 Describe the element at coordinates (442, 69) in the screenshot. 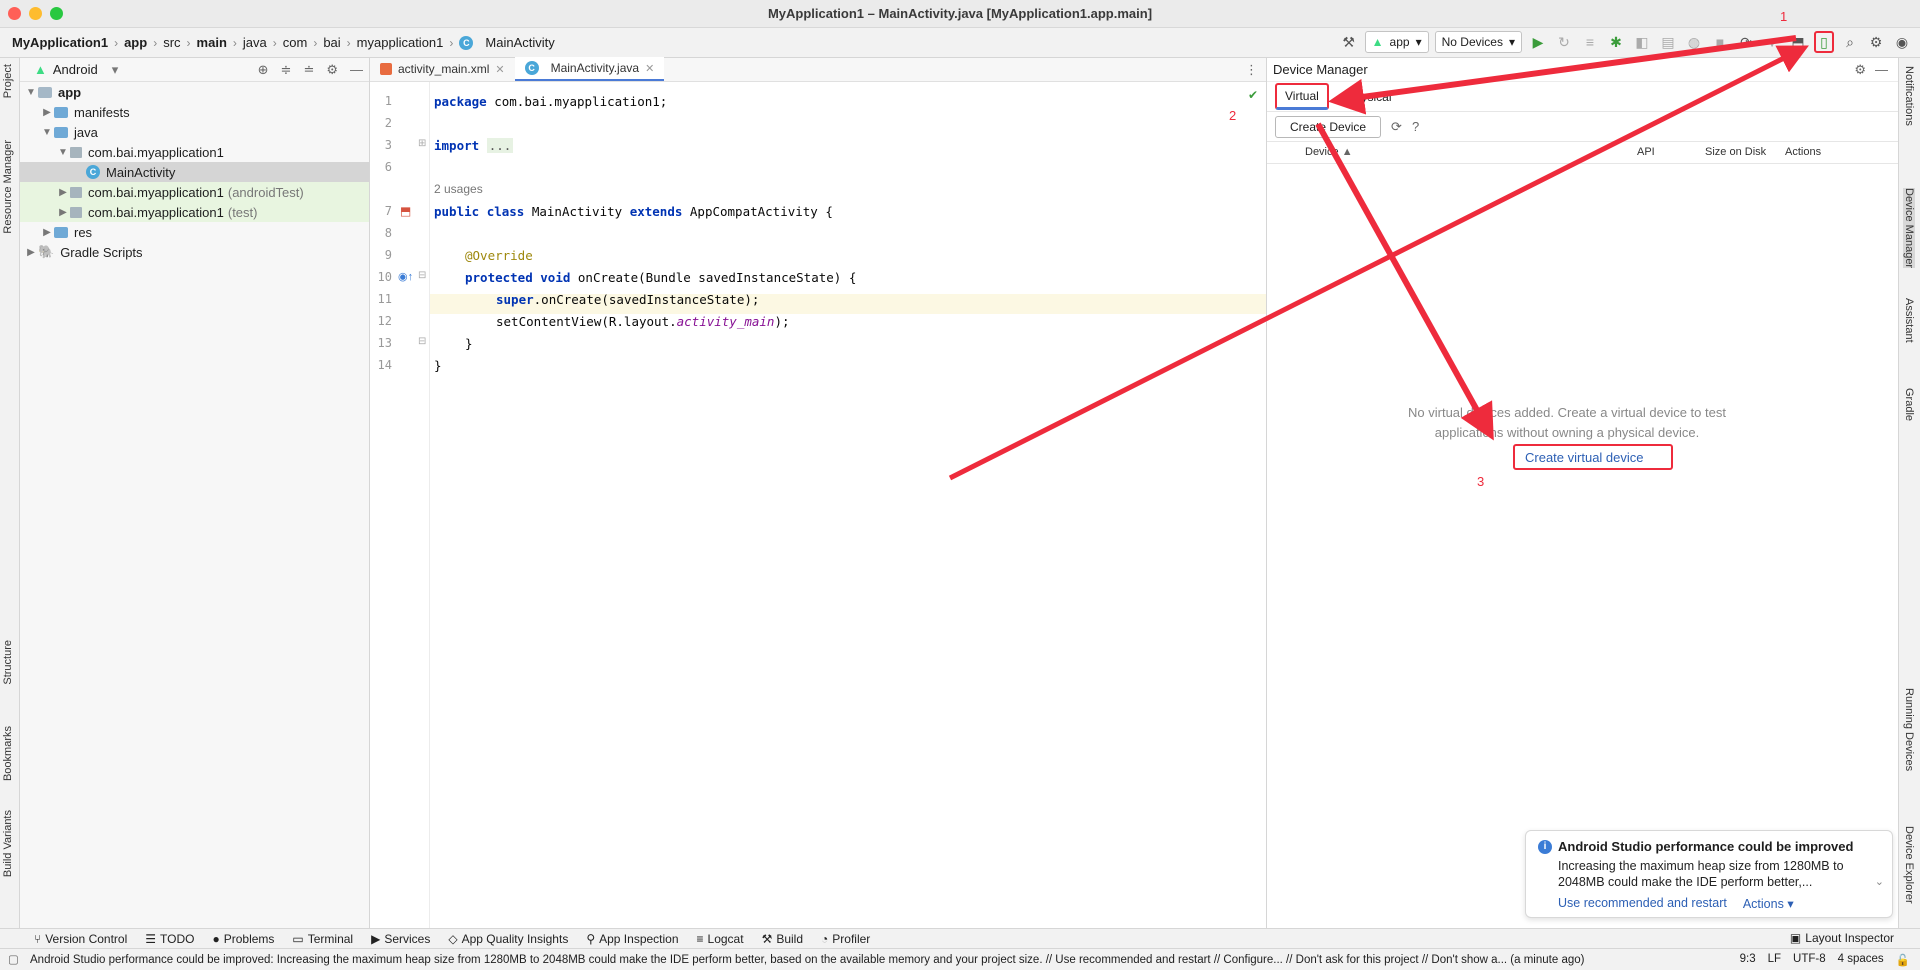

I see `tab-activity-main-xml: activity_main.xml ✕` at that location.